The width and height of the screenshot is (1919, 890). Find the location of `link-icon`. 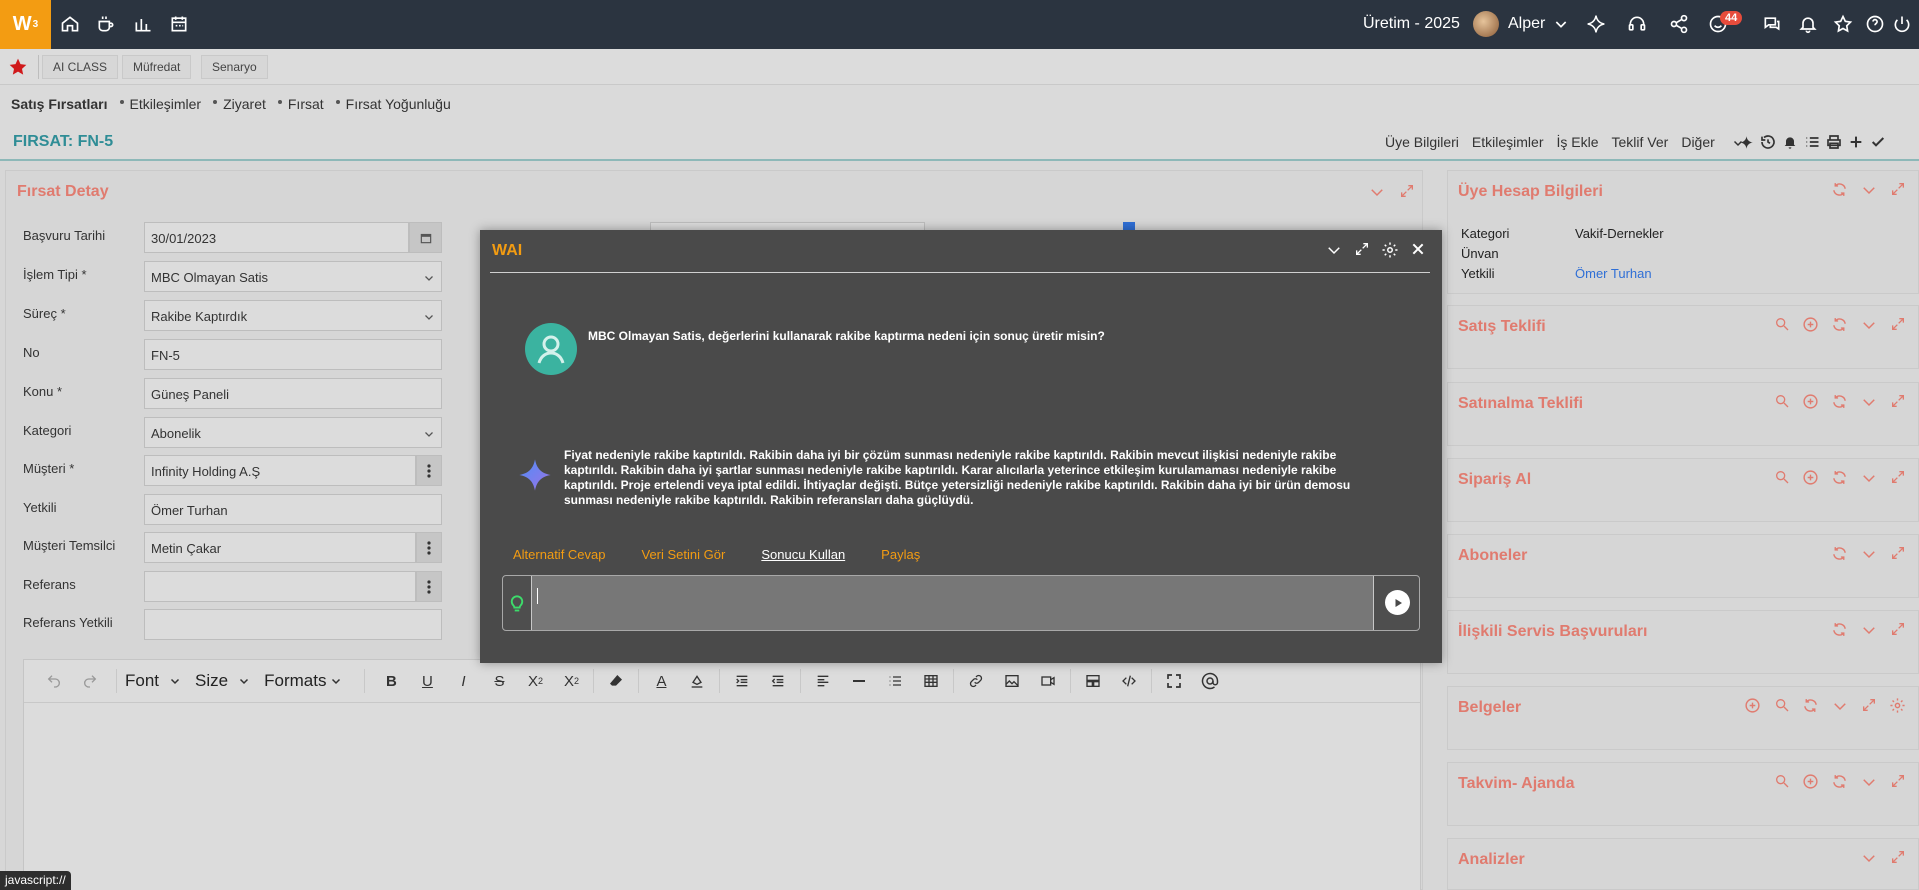

link-icon is located at coordinates (976, 681).